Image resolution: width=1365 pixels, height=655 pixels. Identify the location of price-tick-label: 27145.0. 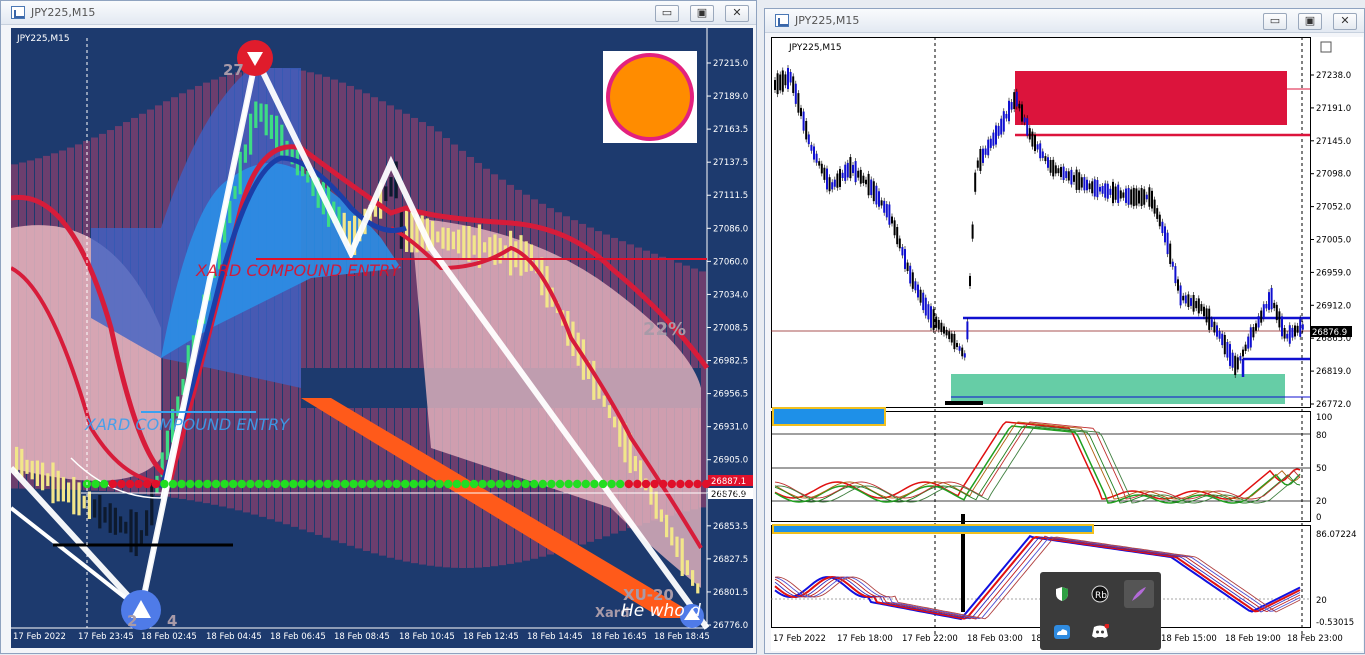
(1333, 142).